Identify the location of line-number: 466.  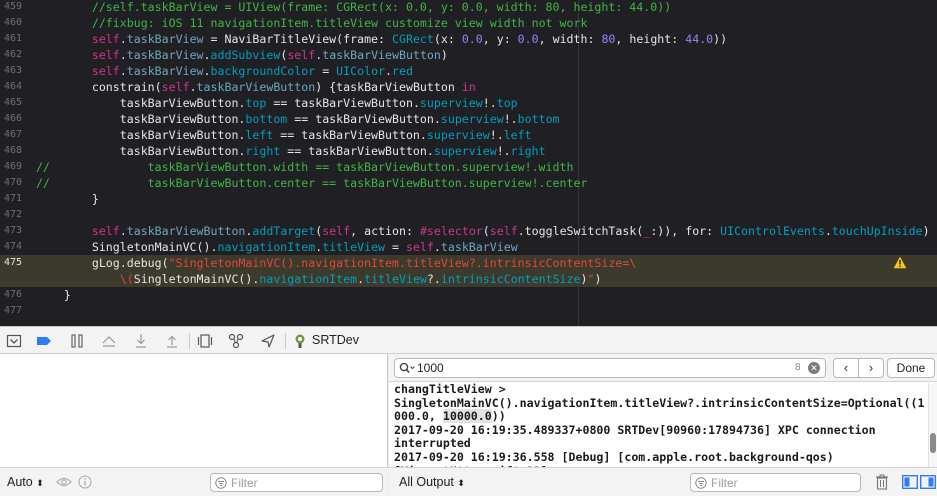
(11, 119).